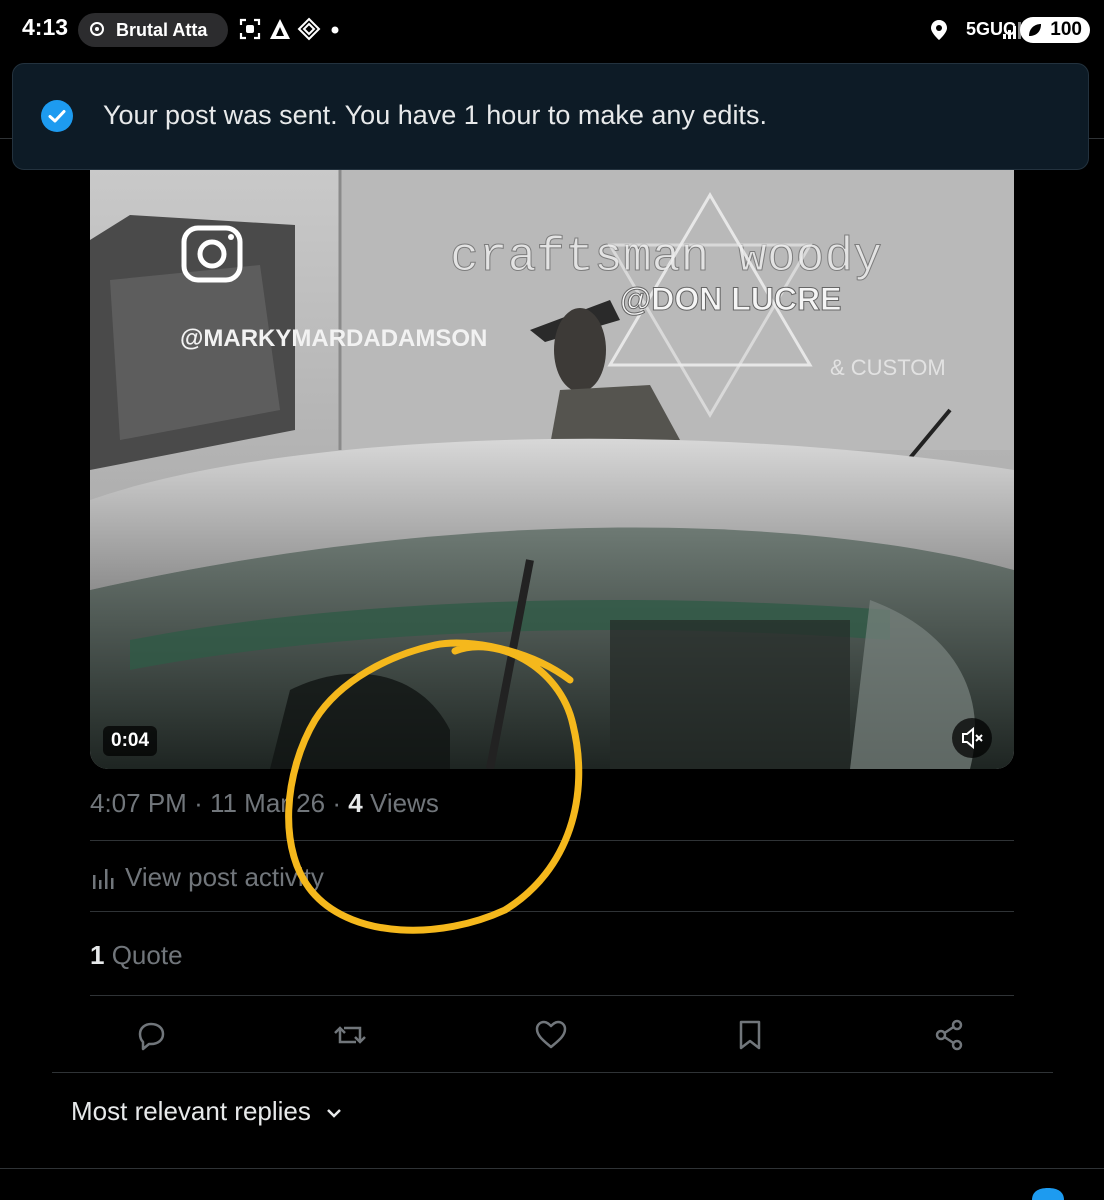 This screenshot has width=1104, height=1200. I want to click on replies-sort-dropdown: Most relevant replies, so click(207, 1111).